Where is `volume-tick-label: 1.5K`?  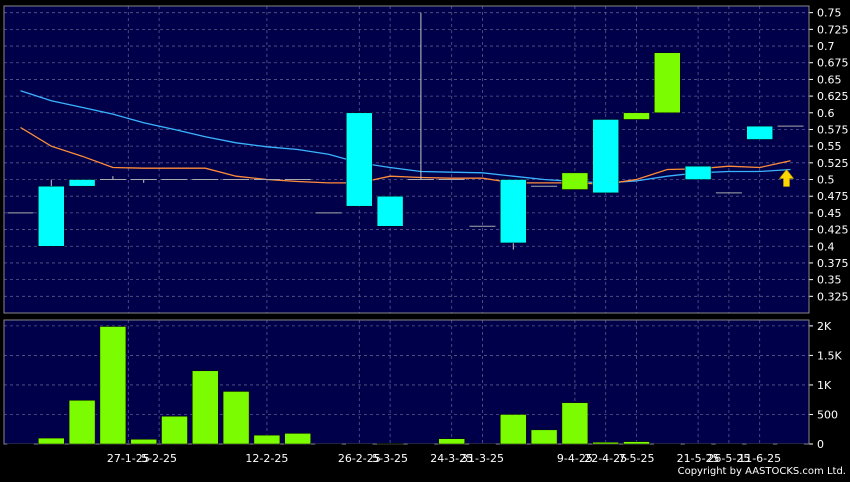
volume-tick-label: 1.5K is located at coordinates (829, 355).